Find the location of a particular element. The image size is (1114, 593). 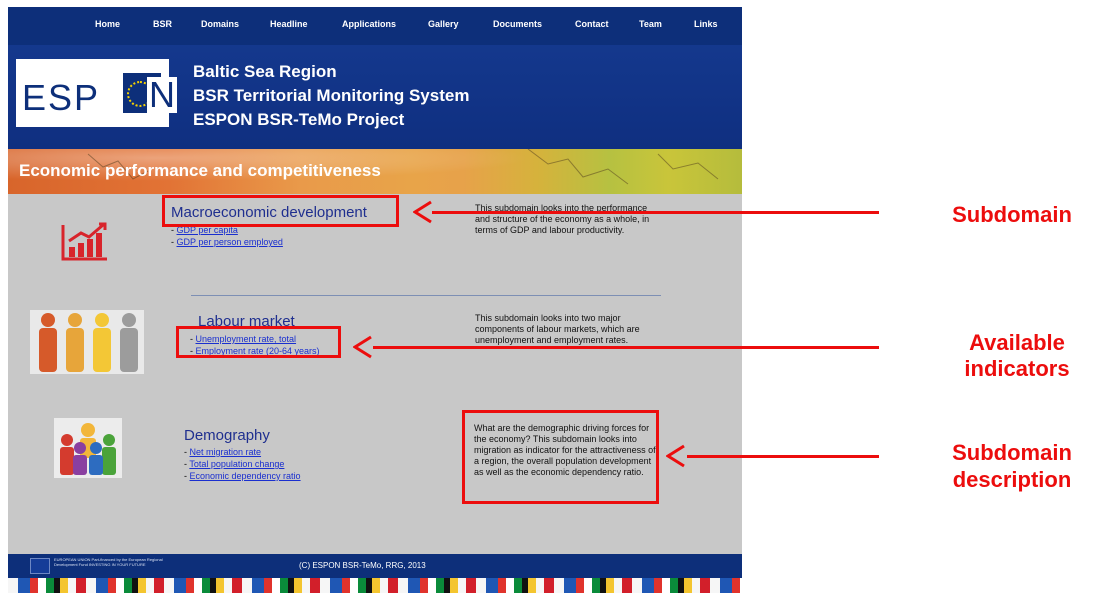

label-available-line-2: indicators is located at coordinates (1017, 368).